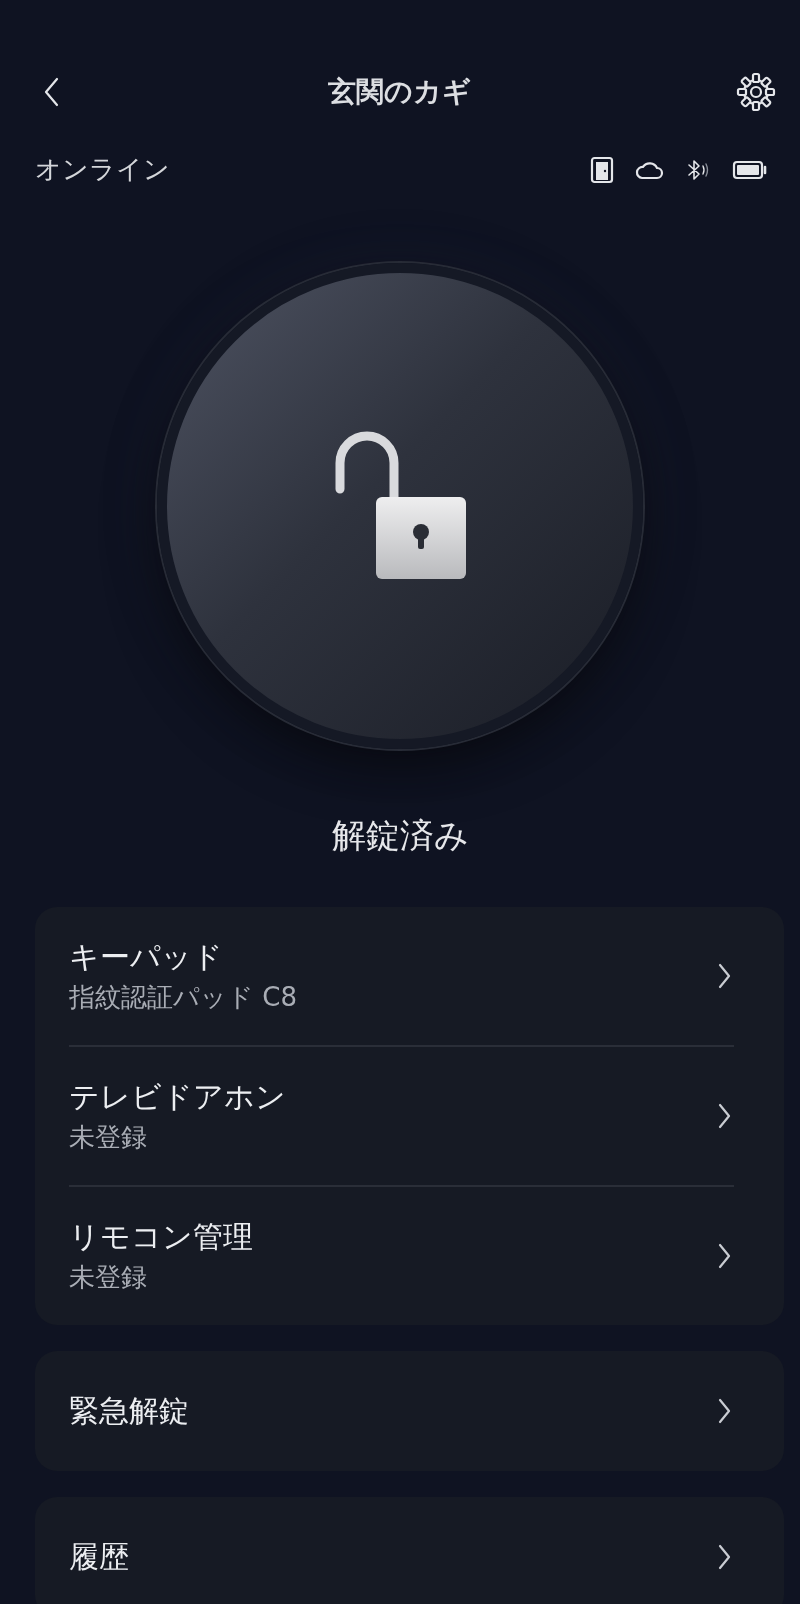 This screenshot has width=800, height=1604. Describe the element at coordinates (399, 92) in the screenshot. I see `screen-title: 玄関のカギ` at that location.